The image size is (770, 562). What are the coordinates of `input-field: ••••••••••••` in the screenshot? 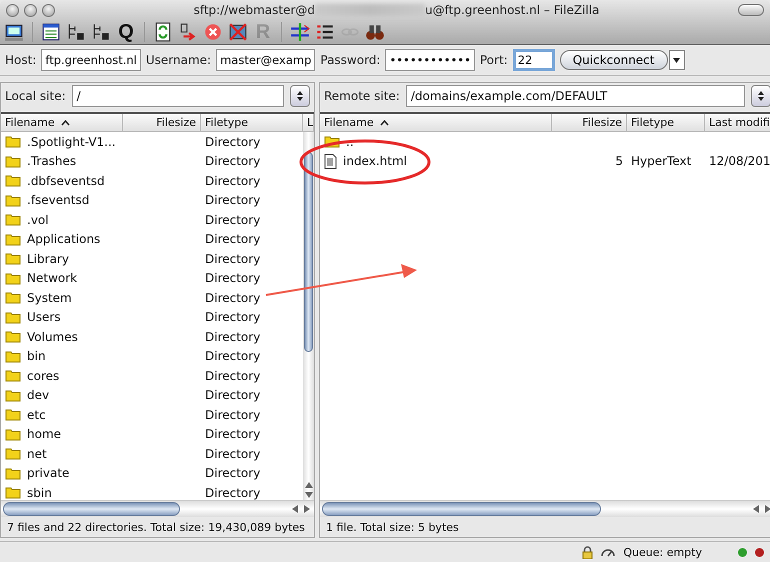 It's located at (430, 60).